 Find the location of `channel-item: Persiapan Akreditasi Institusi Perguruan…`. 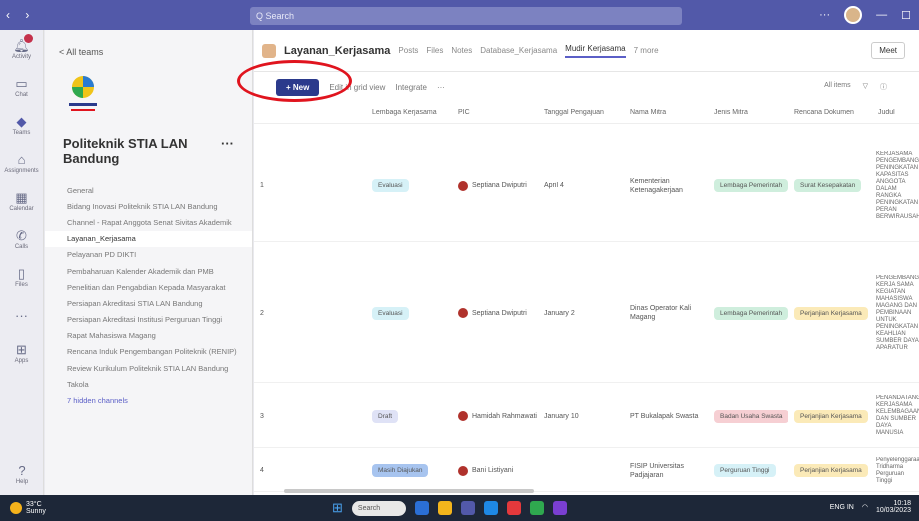

channel-item: Persiapan Akreditasi Institusi Perguruan… is located at coordinates (148, 320).